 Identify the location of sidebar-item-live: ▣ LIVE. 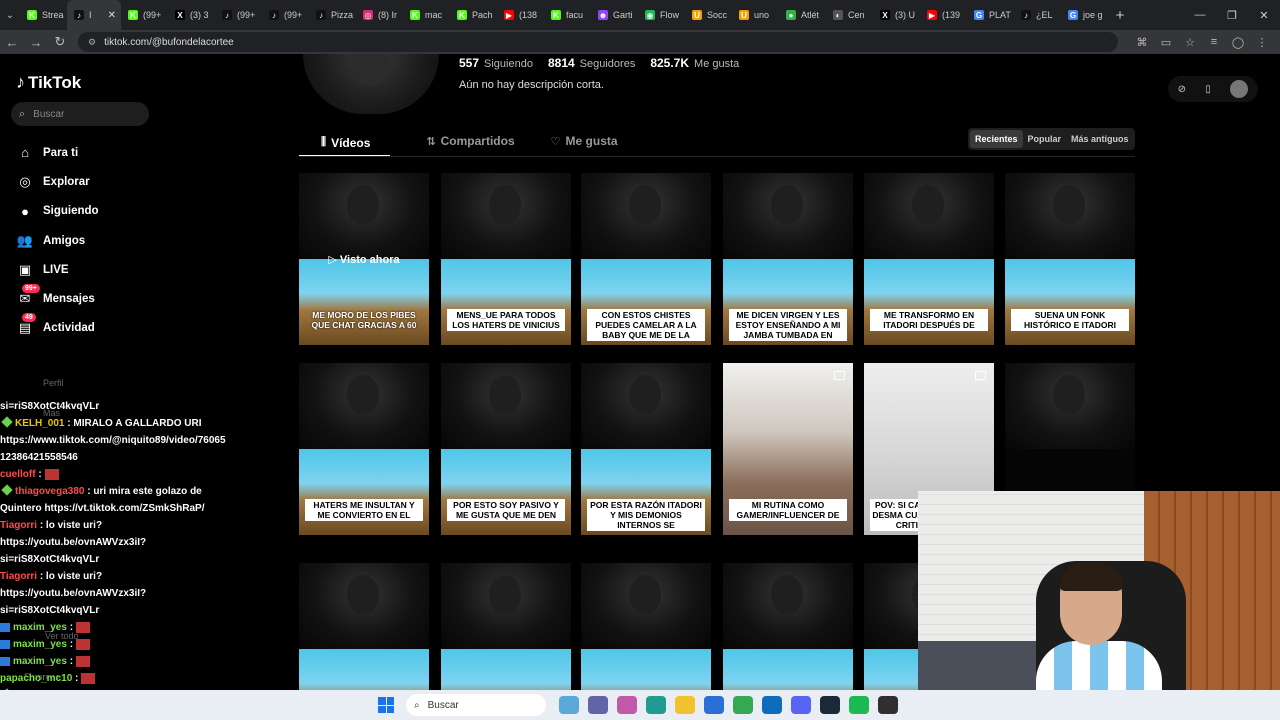
(57, 269).